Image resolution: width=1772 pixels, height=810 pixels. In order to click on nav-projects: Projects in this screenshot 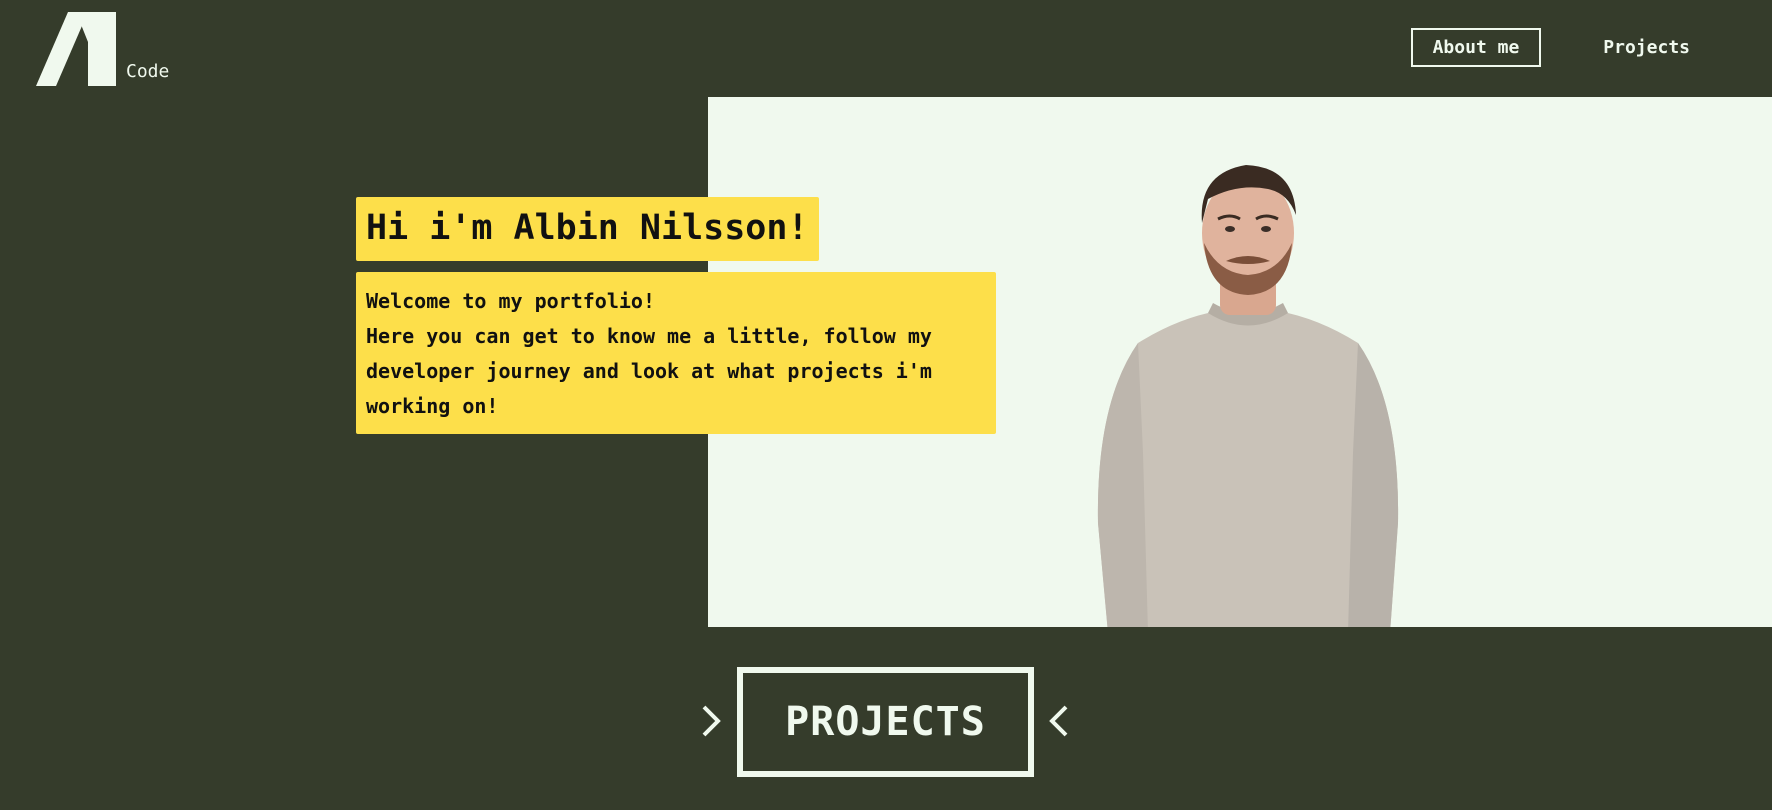, I will do `click(1646, 47)`.